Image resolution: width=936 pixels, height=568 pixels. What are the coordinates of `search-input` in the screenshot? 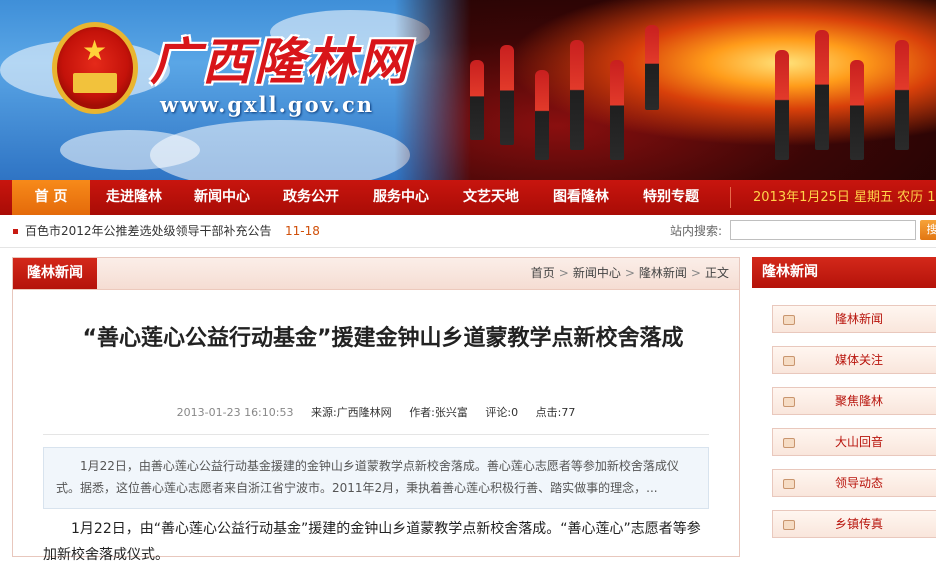 It's located at (823, 230).